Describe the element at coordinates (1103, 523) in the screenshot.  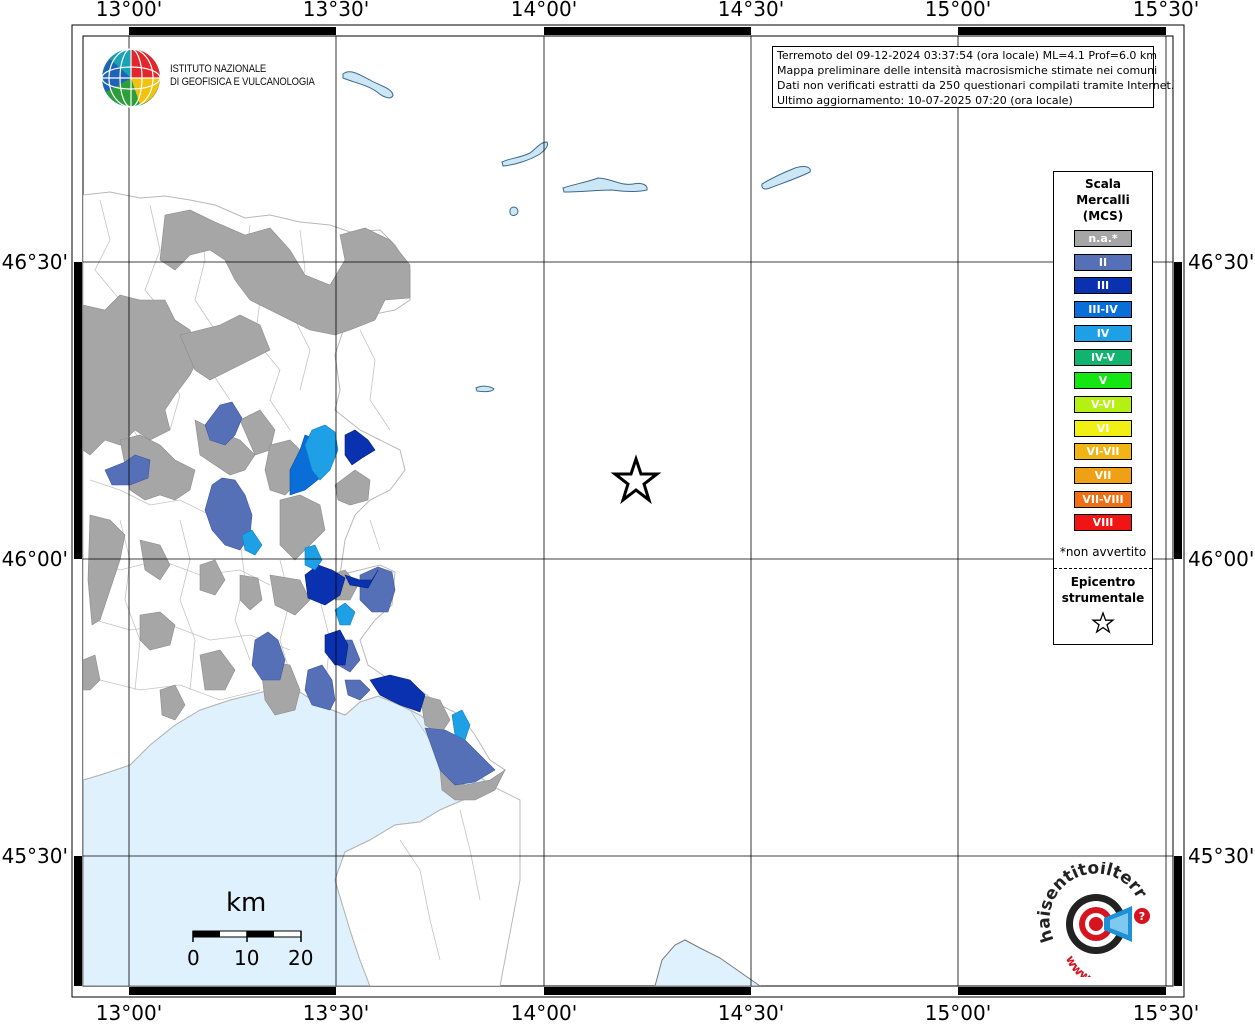
I see `legend-swatch: VIII` at that location.